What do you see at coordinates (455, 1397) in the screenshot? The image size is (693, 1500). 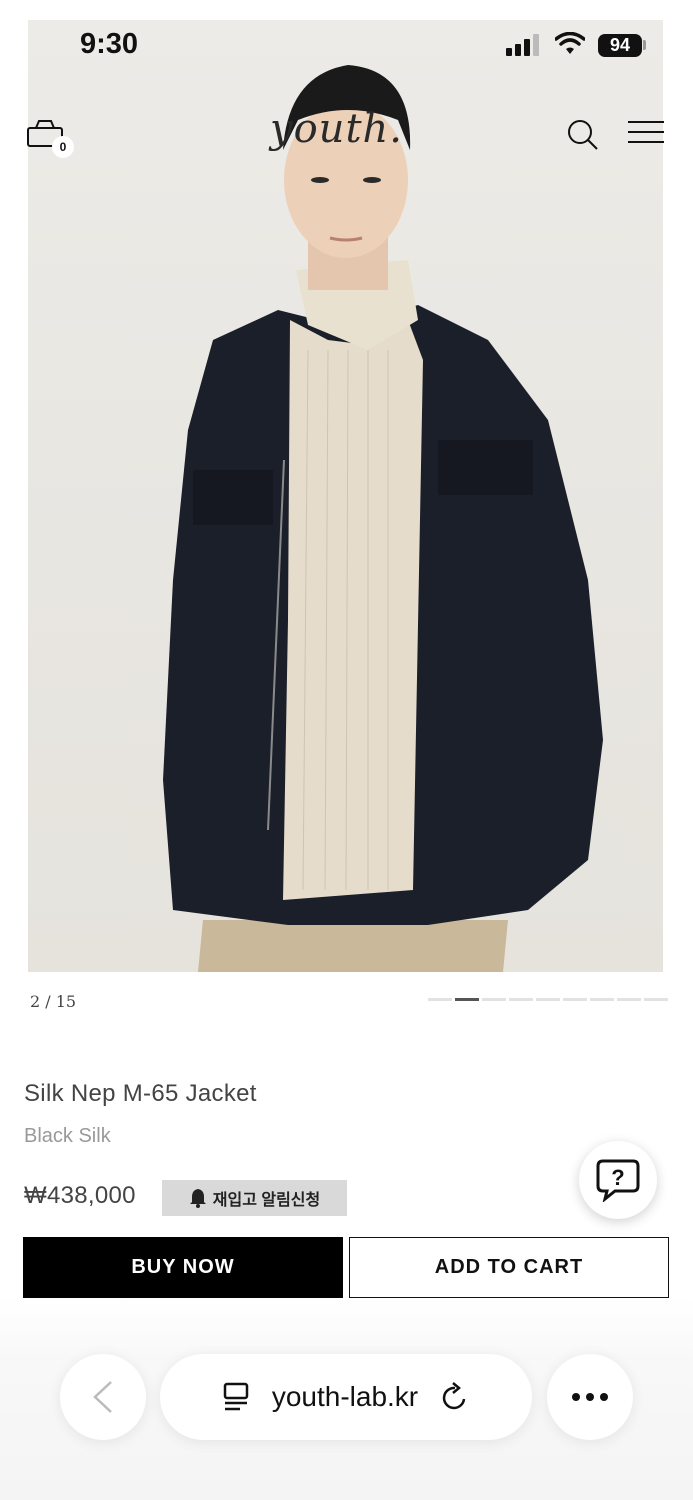 I see `reload-icon` at bounding box center [455, 1397].